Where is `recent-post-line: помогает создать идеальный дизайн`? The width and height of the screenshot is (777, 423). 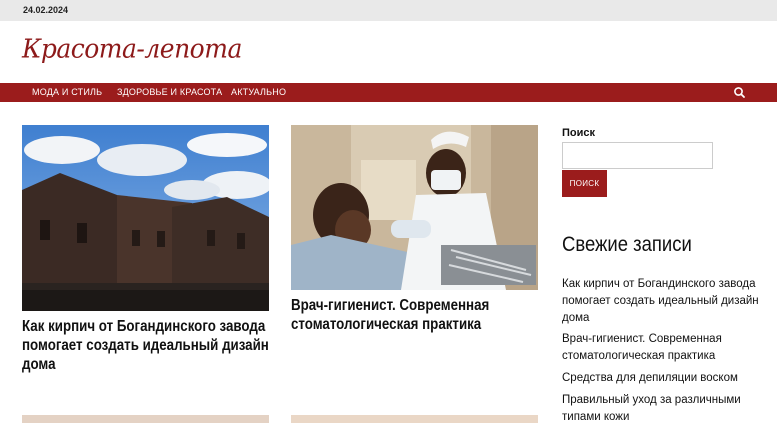 recent-post-line: помогает создать идеальный дизайн is located at coordinates (662, 301).